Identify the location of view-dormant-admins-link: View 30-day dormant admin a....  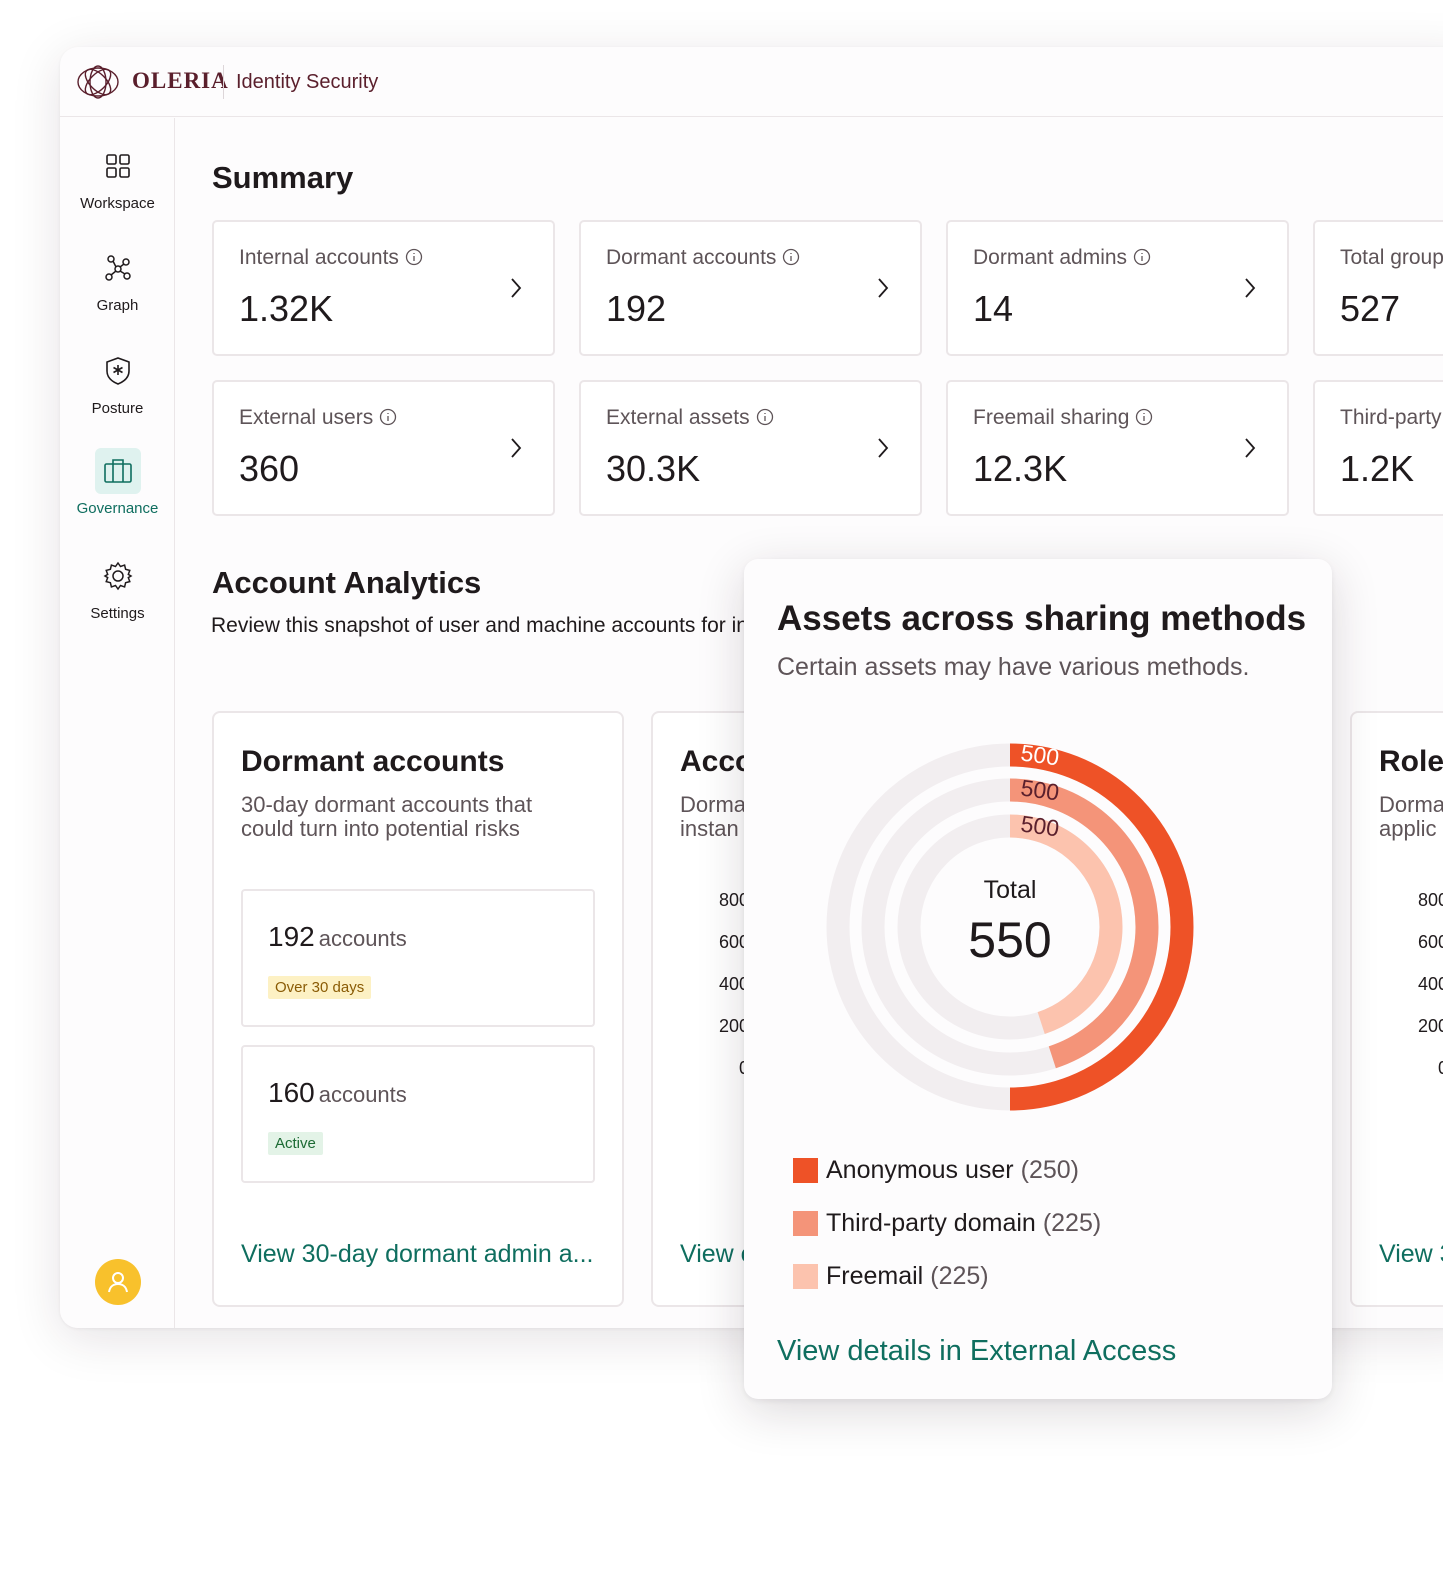
(417, 1254).